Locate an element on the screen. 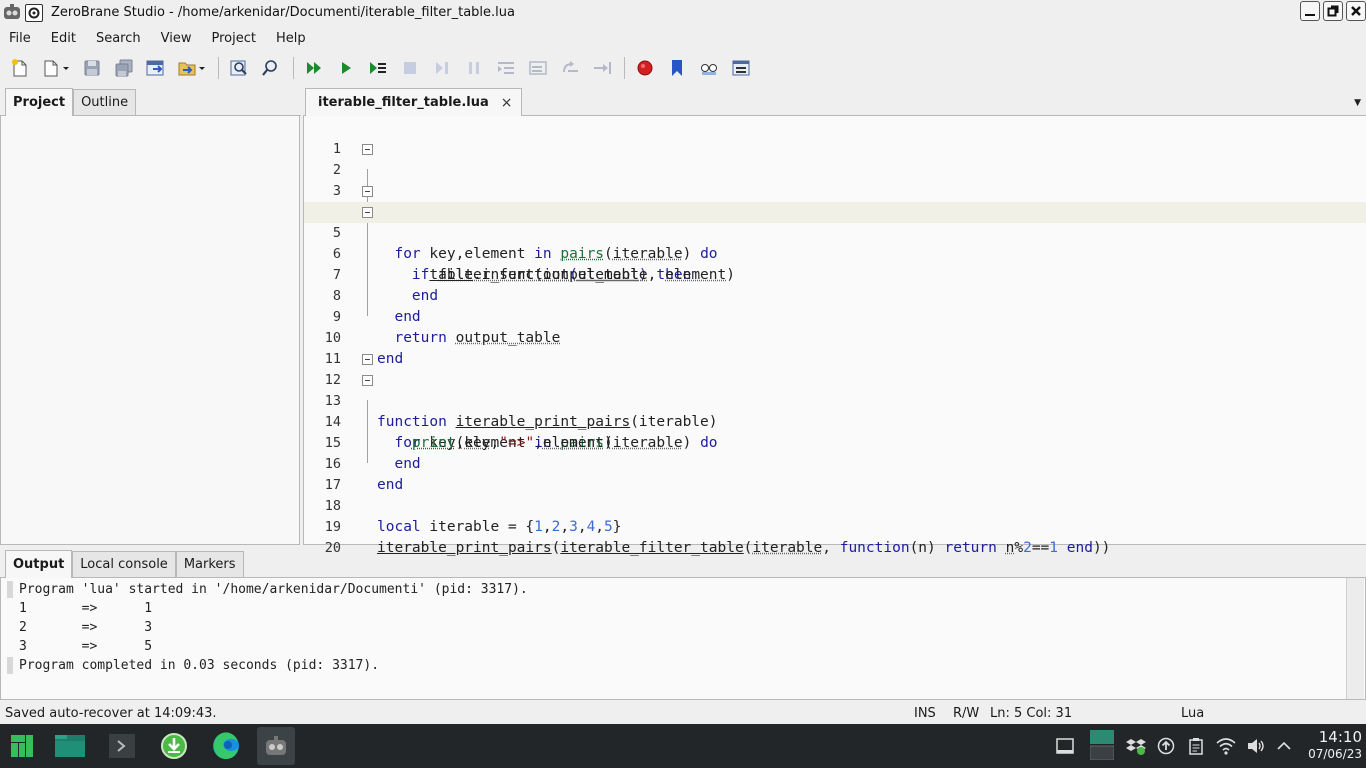 The width and height of the screenshot is (1366, 768). code-line: 10 end is located at coordinates (835, 337).